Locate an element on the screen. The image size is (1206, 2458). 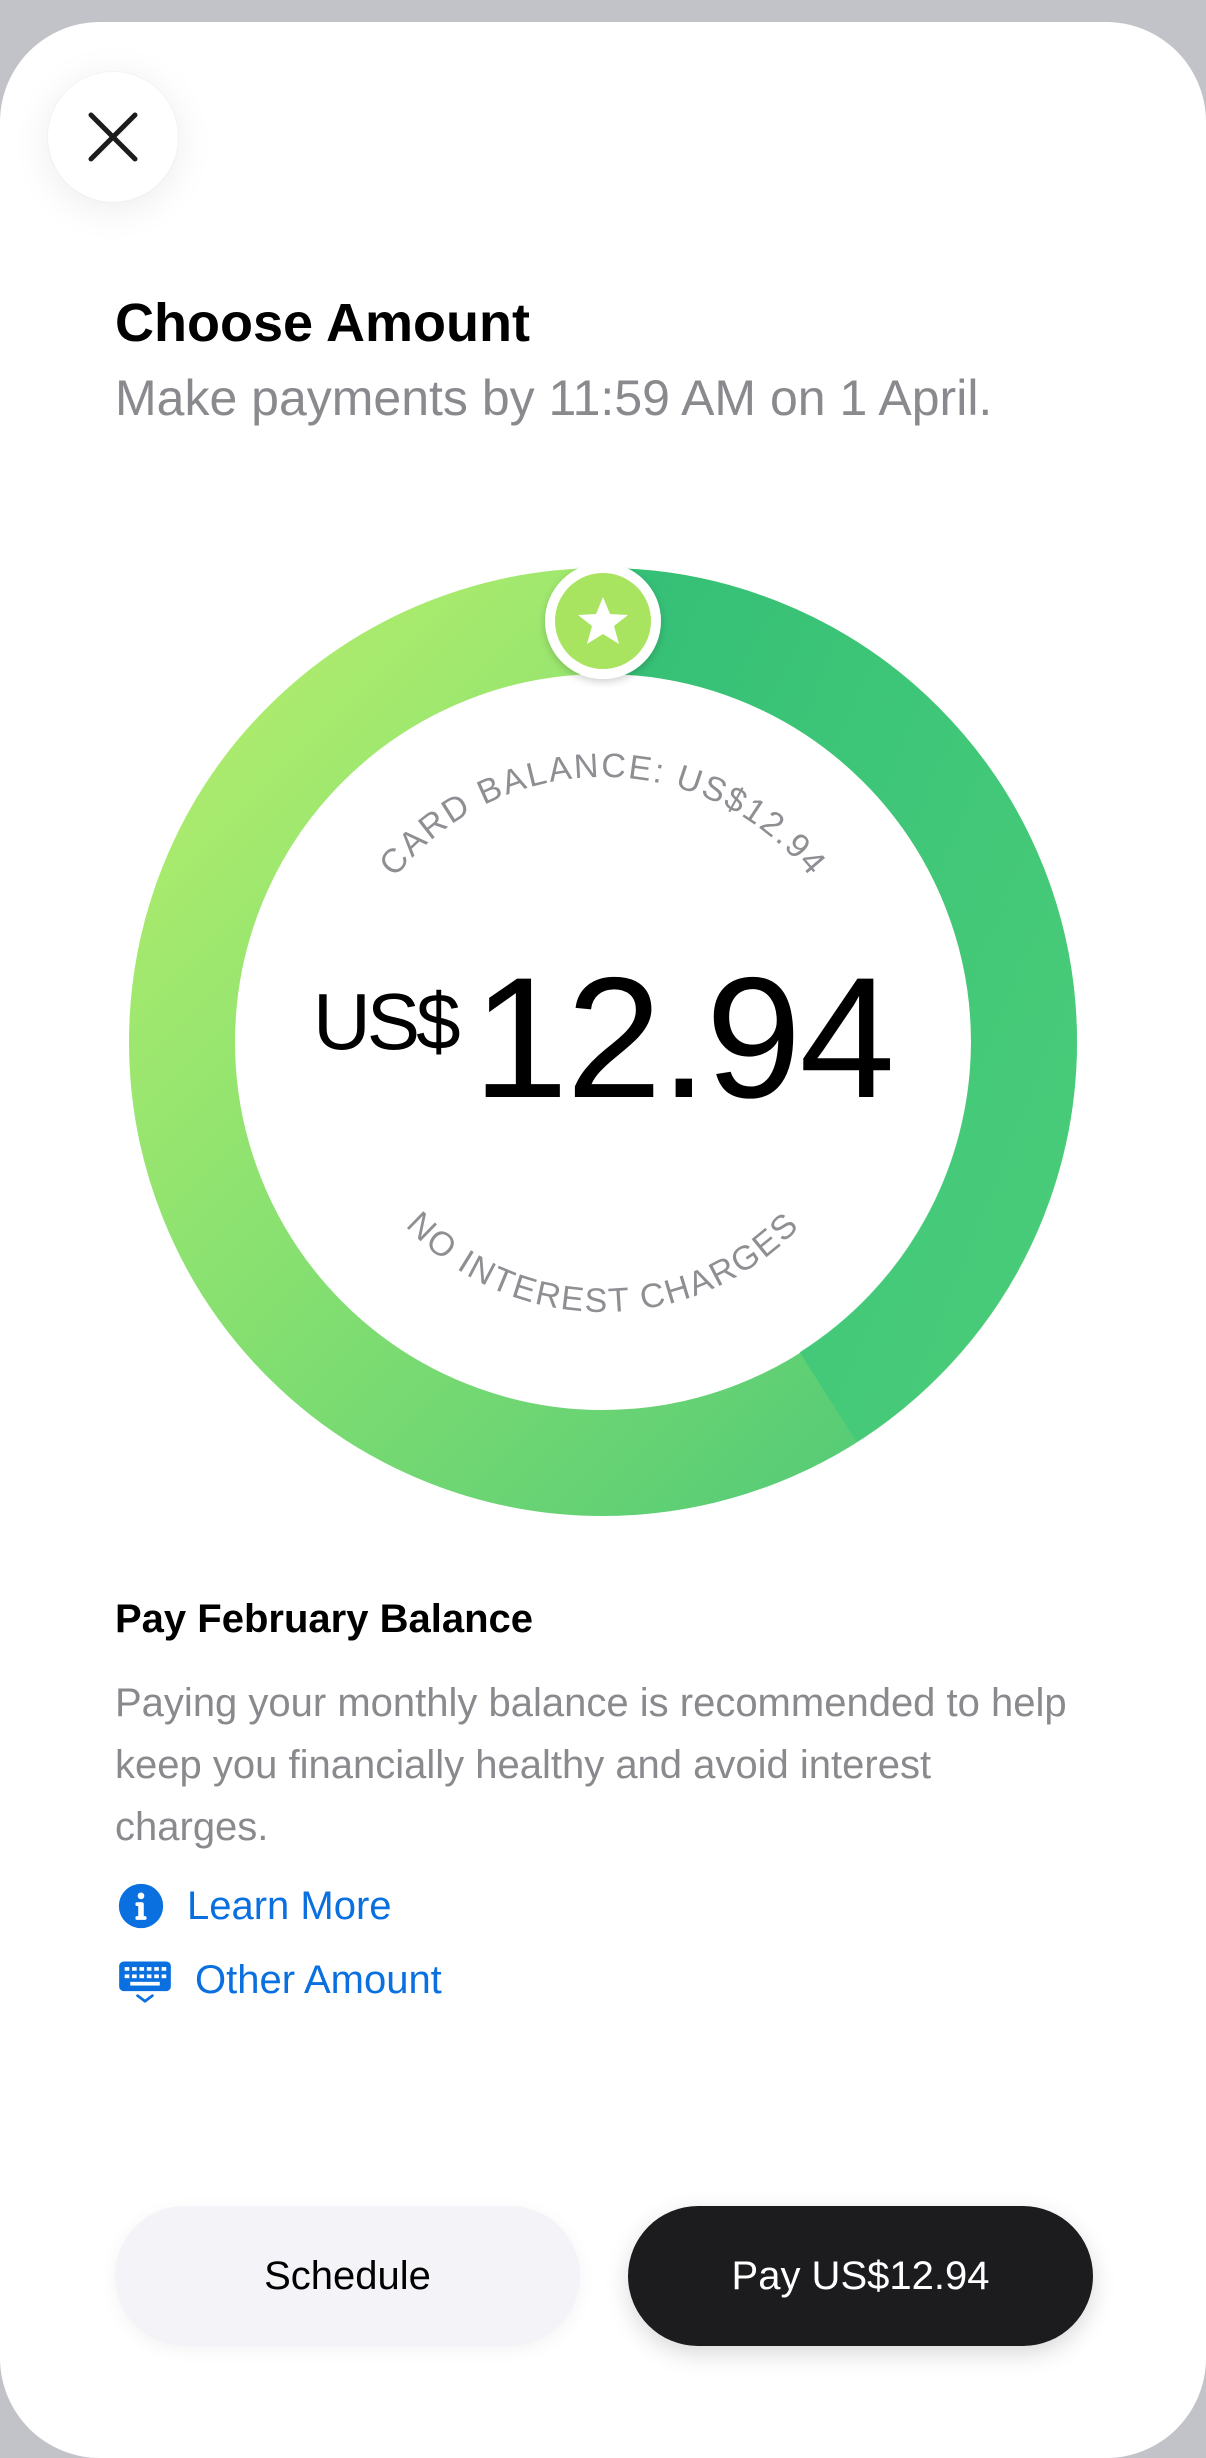
info-icon is located at coordinates (141, 1906).